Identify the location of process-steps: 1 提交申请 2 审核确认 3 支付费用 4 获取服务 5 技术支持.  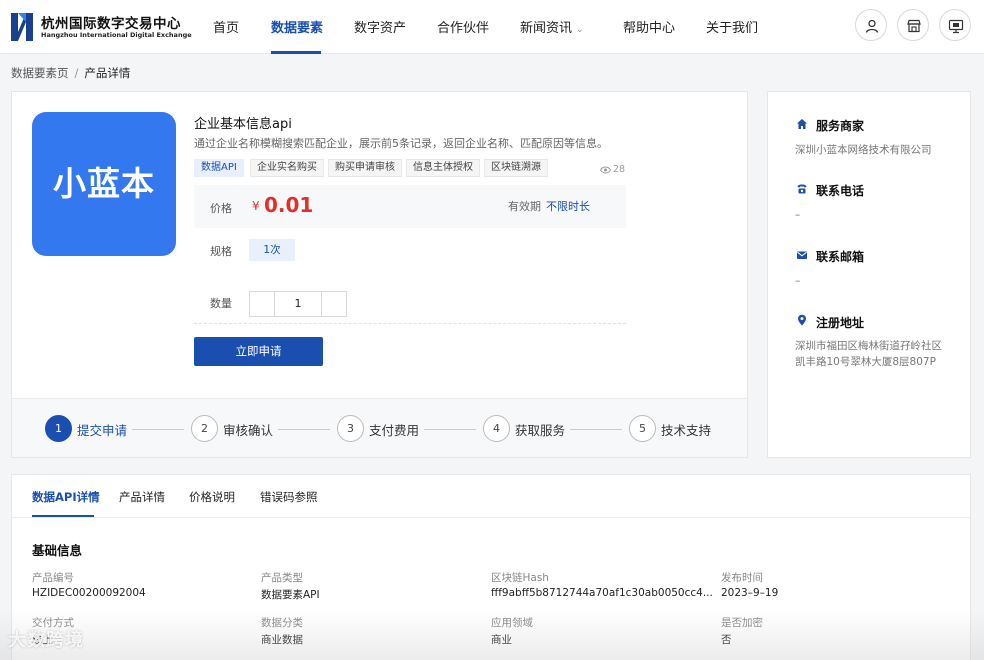
(379, 427).